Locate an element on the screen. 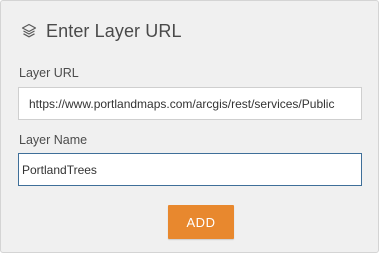 This screenshot has width=379, height=253. add-button: ADD is located at coordinates (201, 222).